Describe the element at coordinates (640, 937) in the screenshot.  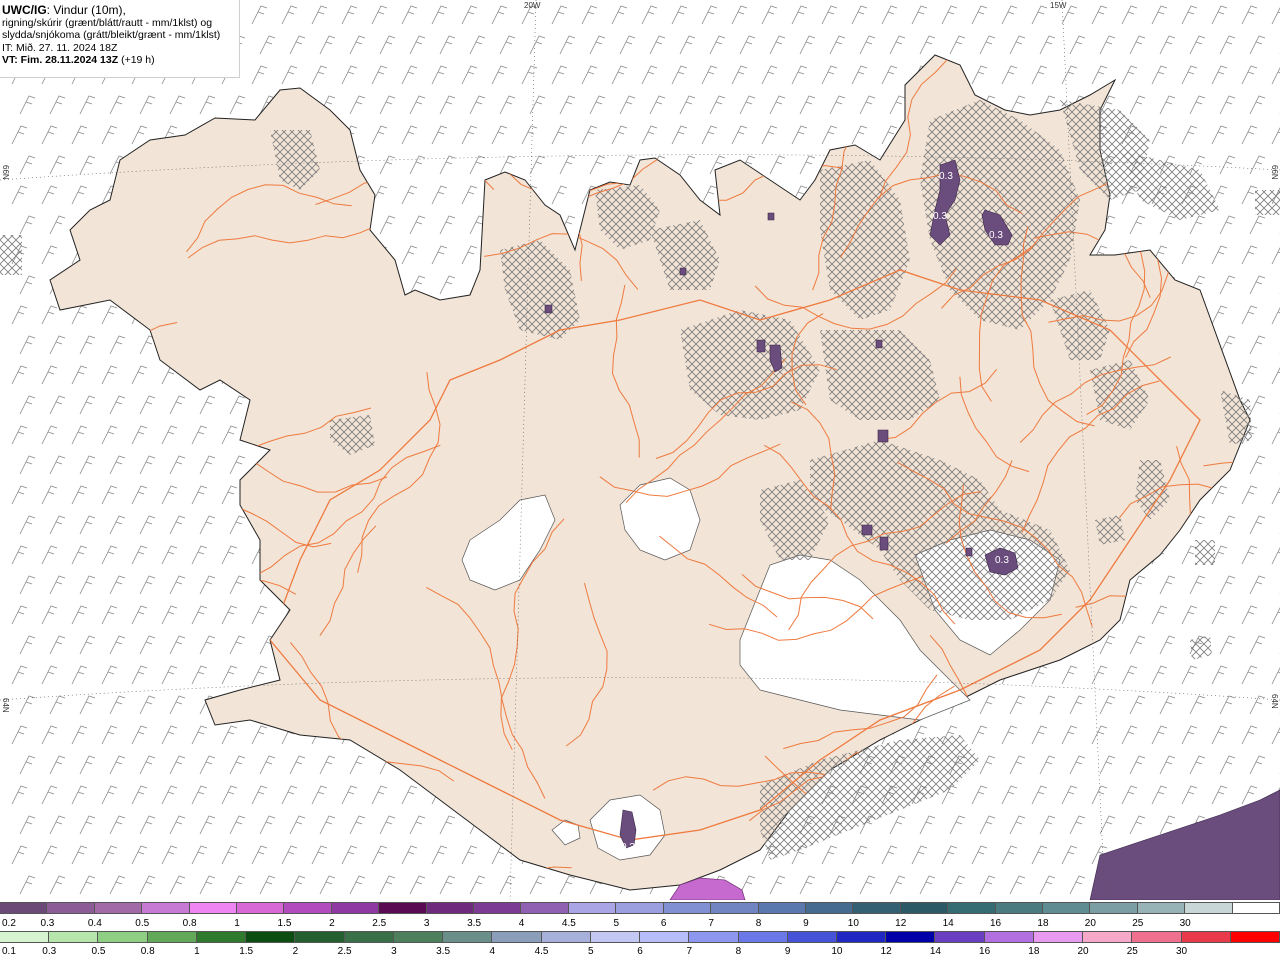
I see `rain-color-scale` at that location.